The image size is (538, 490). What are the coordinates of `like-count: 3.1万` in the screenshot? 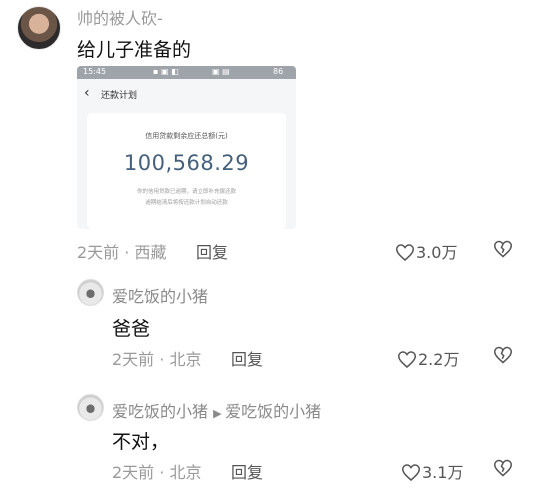 It's located at (443, 472).